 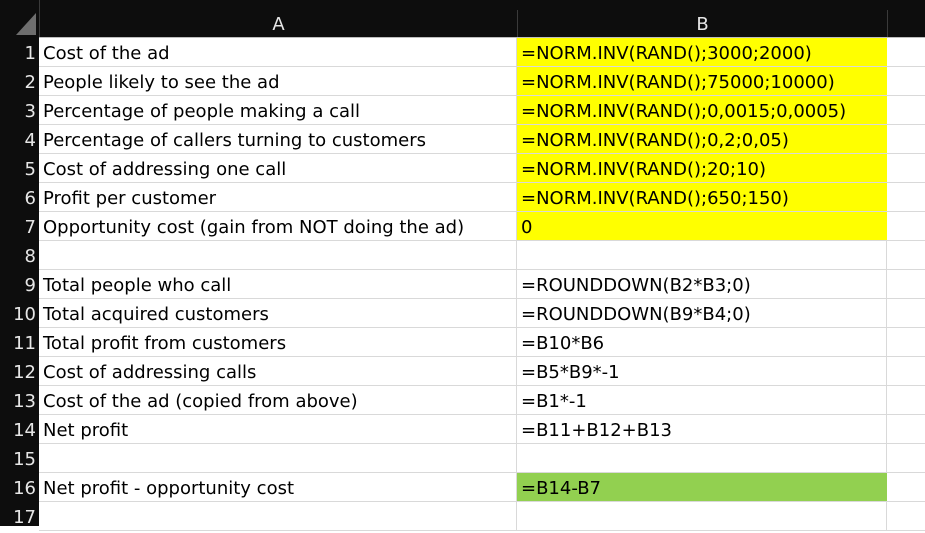 I want to click on cell-b16: =B14-B7, so click(x=702, y=487).